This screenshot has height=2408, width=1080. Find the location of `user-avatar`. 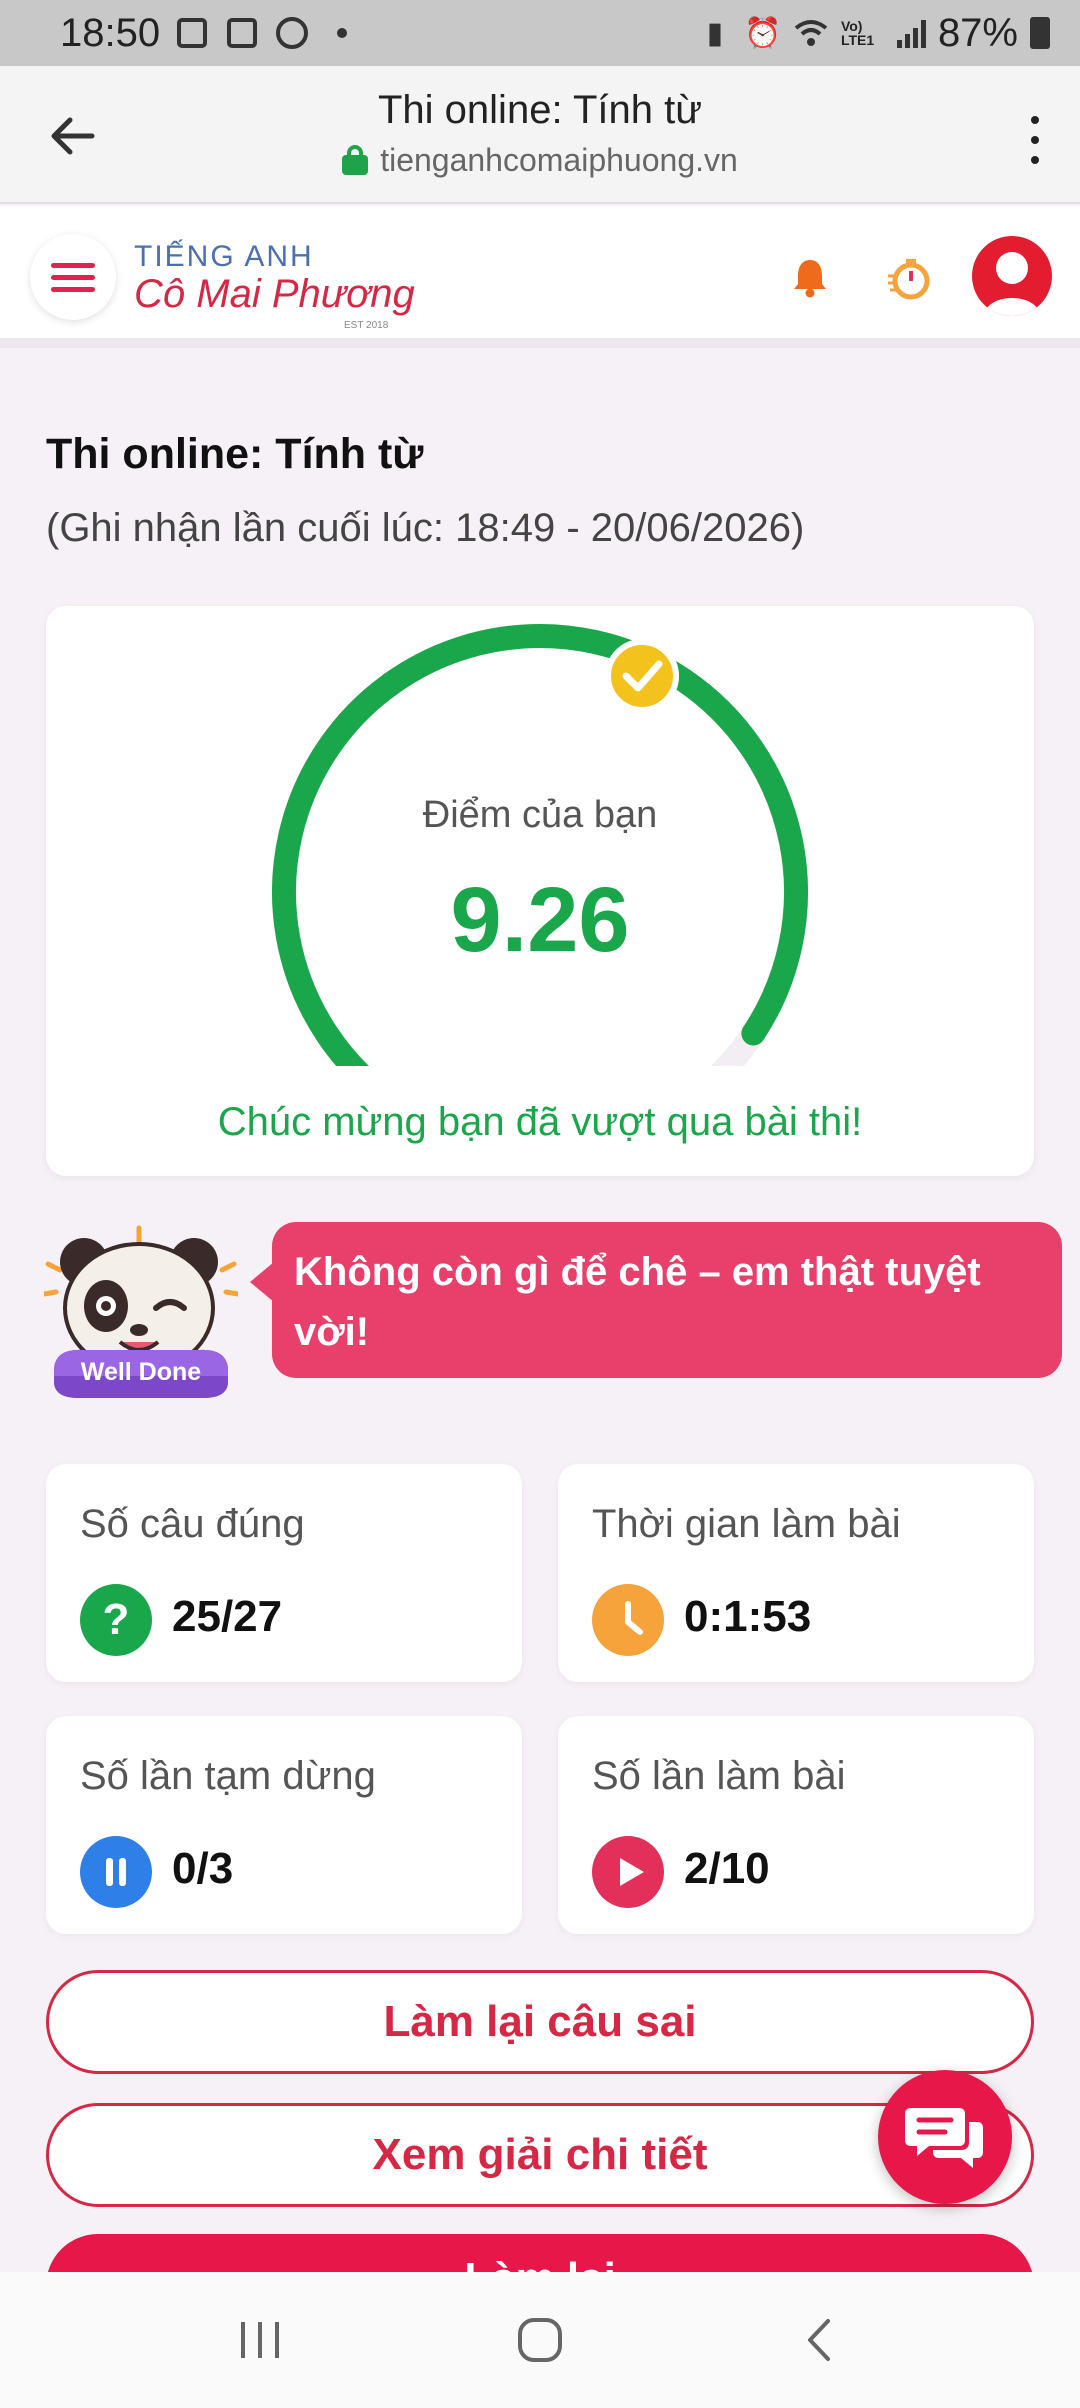

user-avatar is located at coordinates (1012, 276).